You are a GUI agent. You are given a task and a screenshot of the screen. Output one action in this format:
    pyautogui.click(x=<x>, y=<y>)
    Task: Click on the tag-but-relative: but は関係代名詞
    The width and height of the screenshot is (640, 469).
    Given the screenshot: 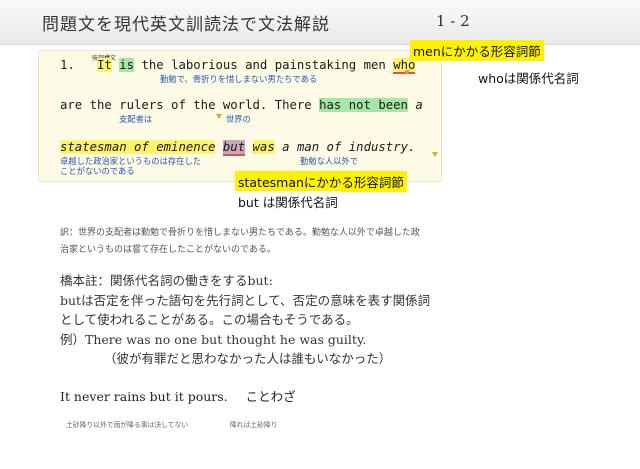 What is the action you would take?
    pyautogui.click(x=288, y=201)
    